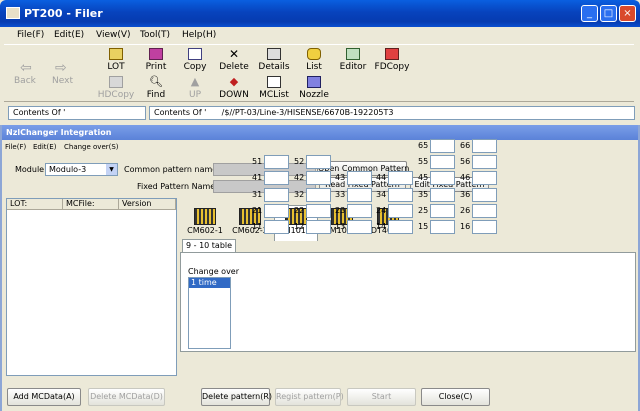 The height and width of the screenshot is (411, 640). Describe the element at coordinates (44, 147) in the screenshot. I see `child-menu-edit: Edit(E)` at that location.